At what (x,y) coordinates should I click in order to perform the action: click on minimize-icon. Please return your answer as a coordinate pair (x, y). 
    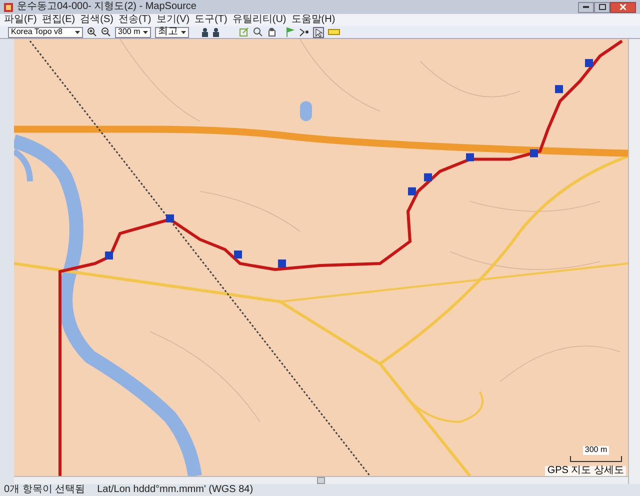
    Looking at the image, I should click on (586, 7).